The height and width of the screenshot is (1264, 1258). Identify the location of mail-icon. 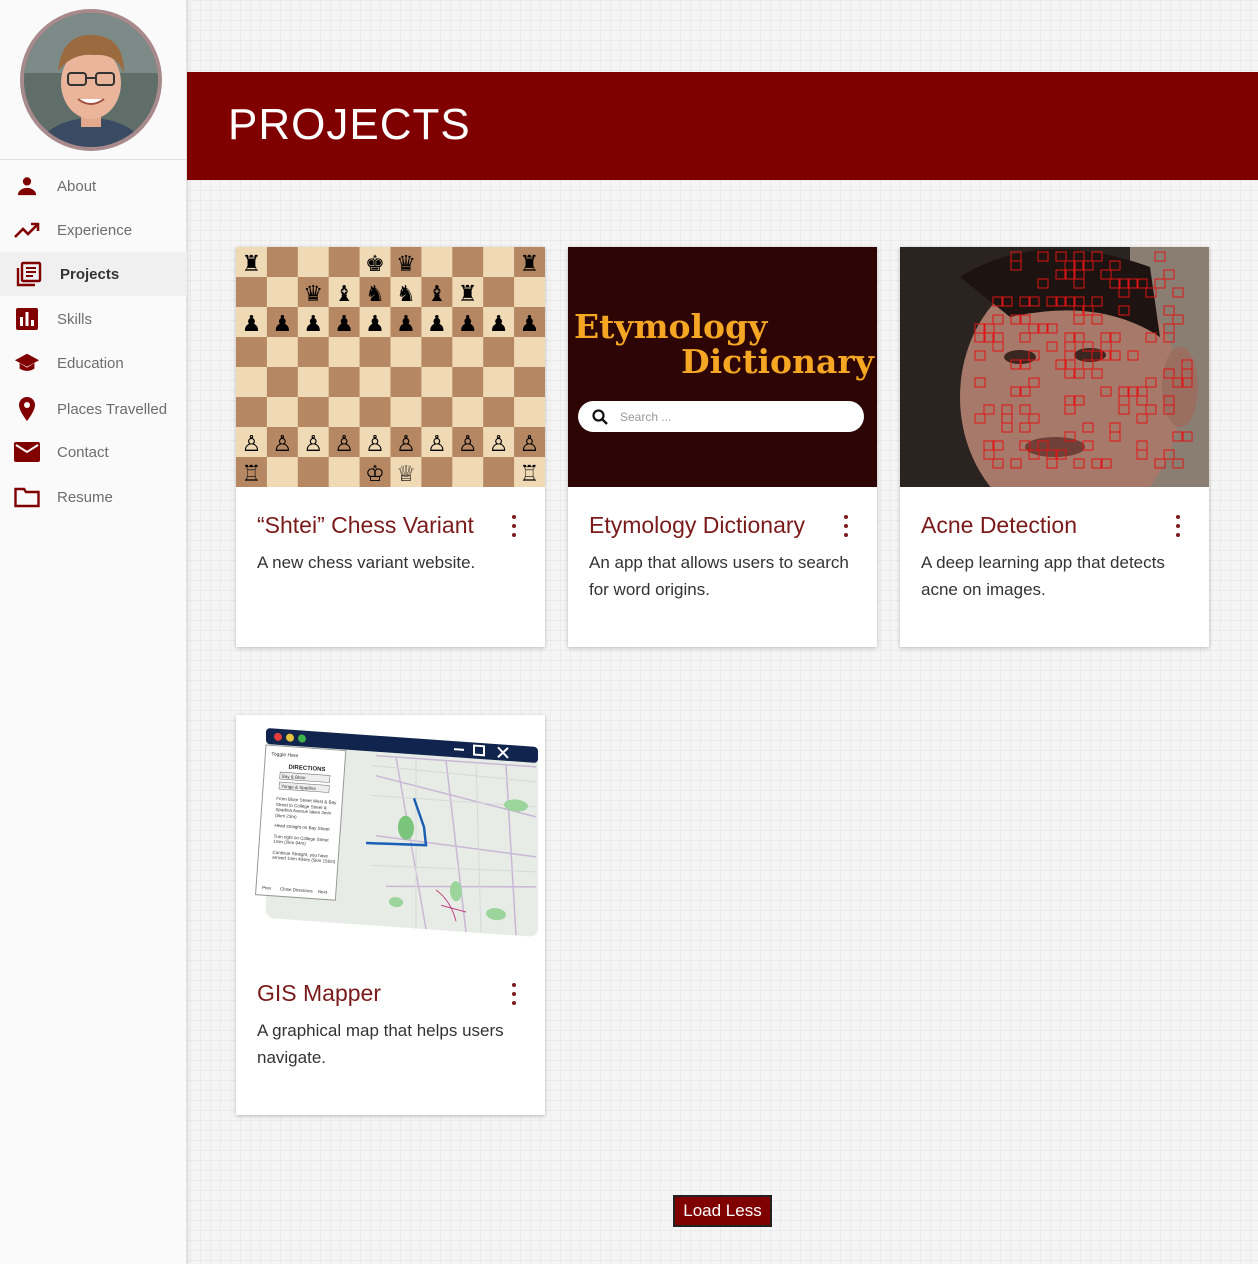
(27, 452).